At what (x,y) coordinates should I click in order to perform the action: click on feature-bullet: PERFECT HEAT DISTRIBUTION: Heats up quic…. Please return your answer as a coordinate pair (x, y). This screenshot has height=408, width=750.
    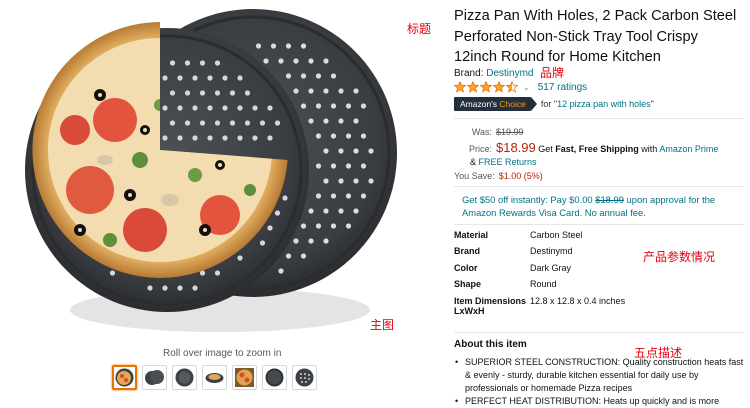
    Looking at the image, I should click on (599, 401).